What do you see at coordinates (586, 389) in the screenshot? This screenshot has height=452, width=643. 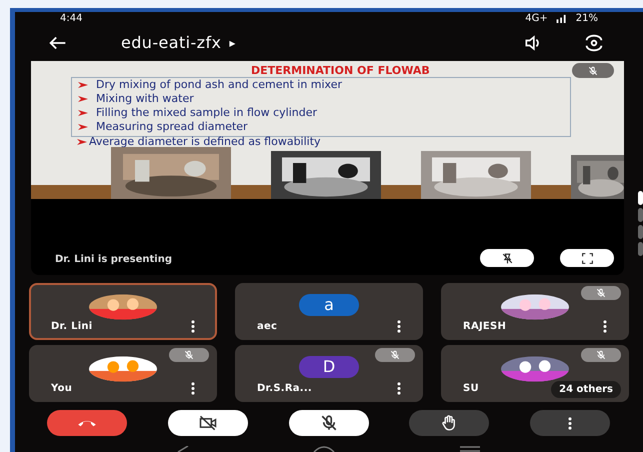 I see `others-pill: 24 others` at bounding box center [586, 389].